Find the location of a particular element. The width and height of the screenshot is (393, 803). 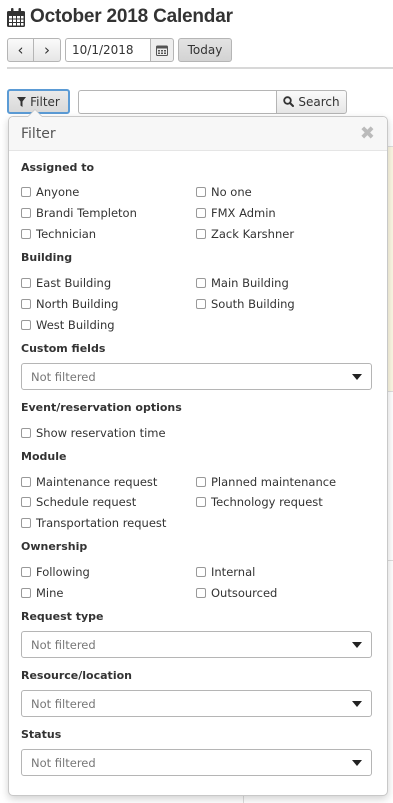

search-group: Search is located at coordinates (212, 101).